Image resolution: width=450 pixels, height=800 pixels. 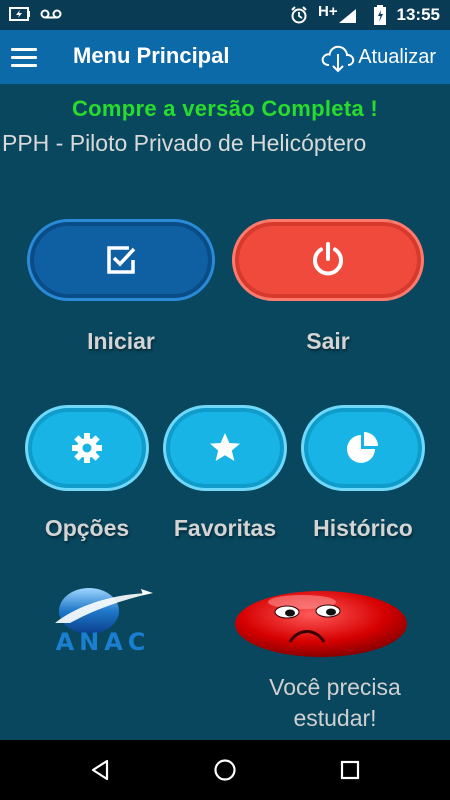 I want to click on clock: 13:55, so click(x=418, y=14).